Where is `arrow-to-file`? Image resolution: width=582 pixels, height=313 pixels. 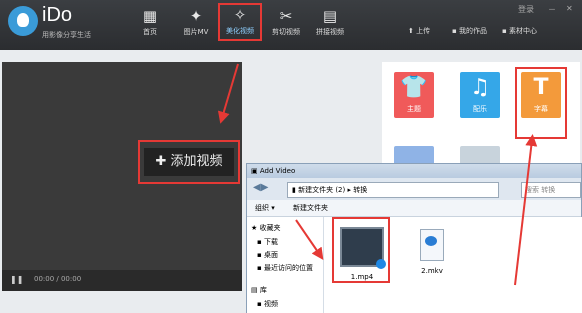
arrow-to-file is located at coordinates (309, 239).